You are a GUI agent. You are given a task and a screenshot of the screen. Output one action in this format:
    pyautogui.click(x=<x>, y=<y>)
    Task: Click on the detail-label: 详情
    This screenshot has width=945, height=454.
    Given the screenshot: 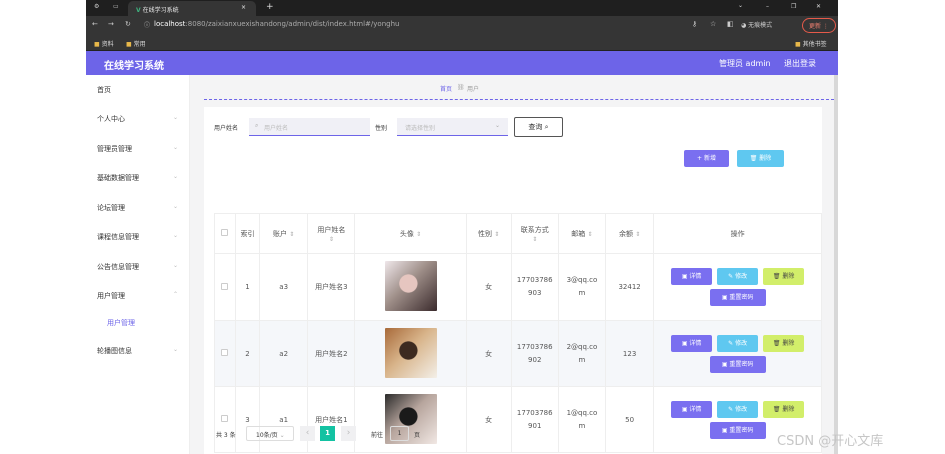 What is the action you would take?
    pyautogui.click(x=695, y=276)
    